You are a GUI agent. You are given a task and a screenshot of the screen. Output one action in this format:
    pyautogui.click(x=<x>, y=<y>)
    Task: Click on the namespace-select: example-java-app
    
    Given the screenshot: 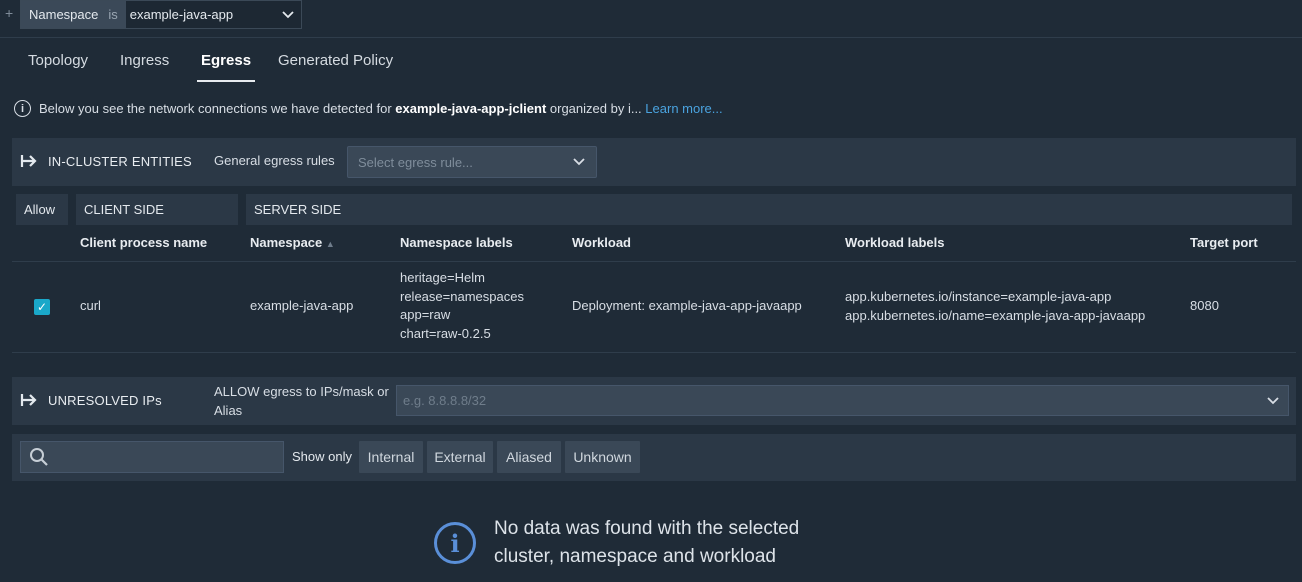 What is the action you would take?
    pyautogui.click(x=213, y=14)
    